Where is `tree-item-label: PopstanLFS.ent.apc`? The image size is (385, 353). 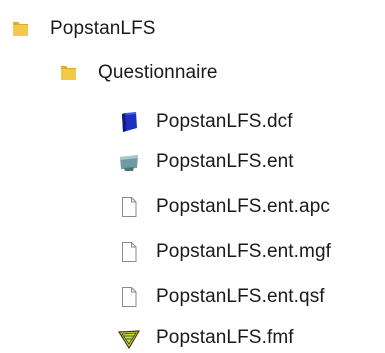 tree-item-label: PopstanLFS.ent.apc is located at coordinates (243, 206).